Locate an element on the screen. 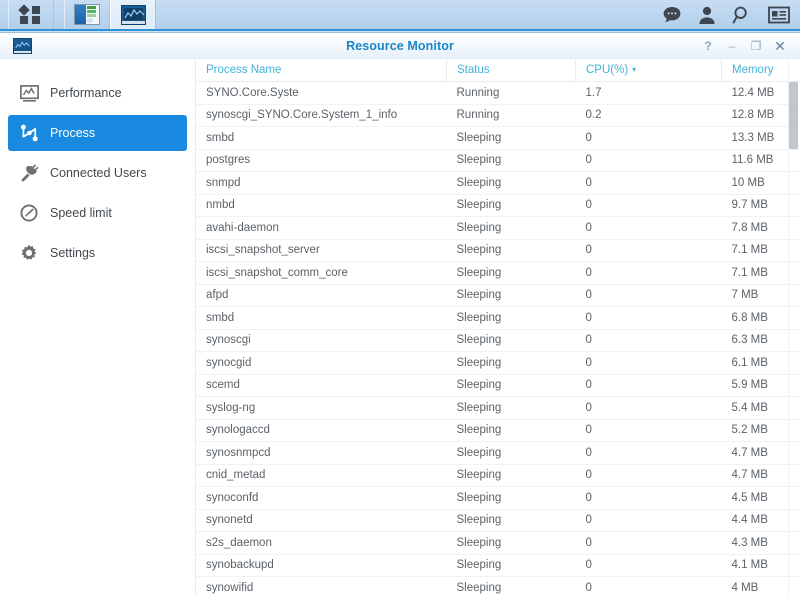  table-row: SYNO.Core.Syste Running 1.7 12.4 MB is located at coordinates (498, 93).